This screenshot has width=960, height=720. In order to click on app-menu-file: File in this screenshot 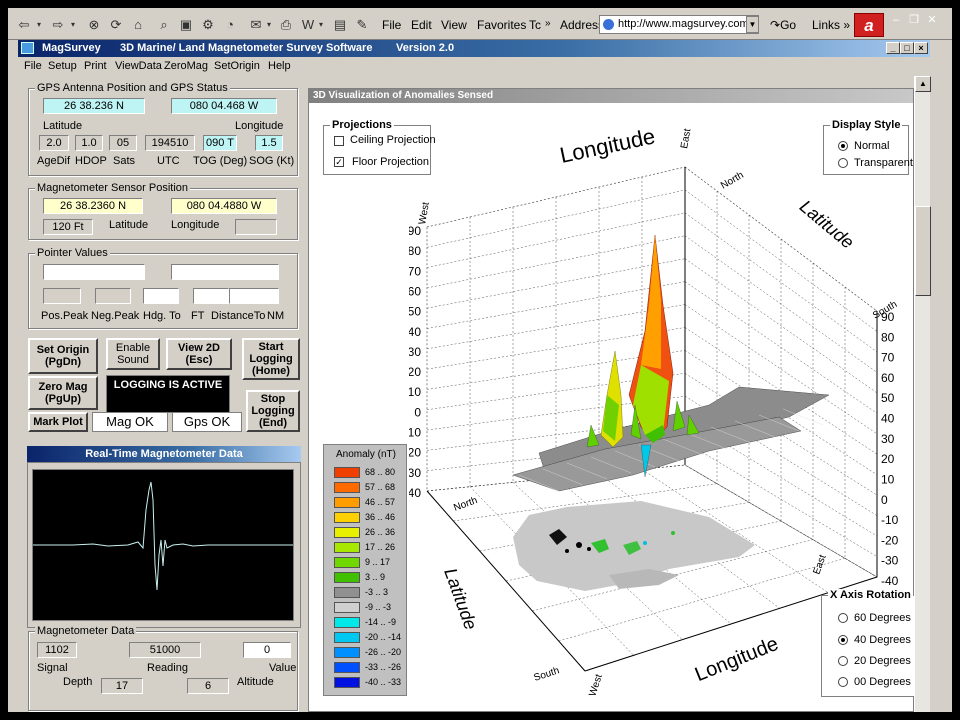, I will do `click(33, 66)`.